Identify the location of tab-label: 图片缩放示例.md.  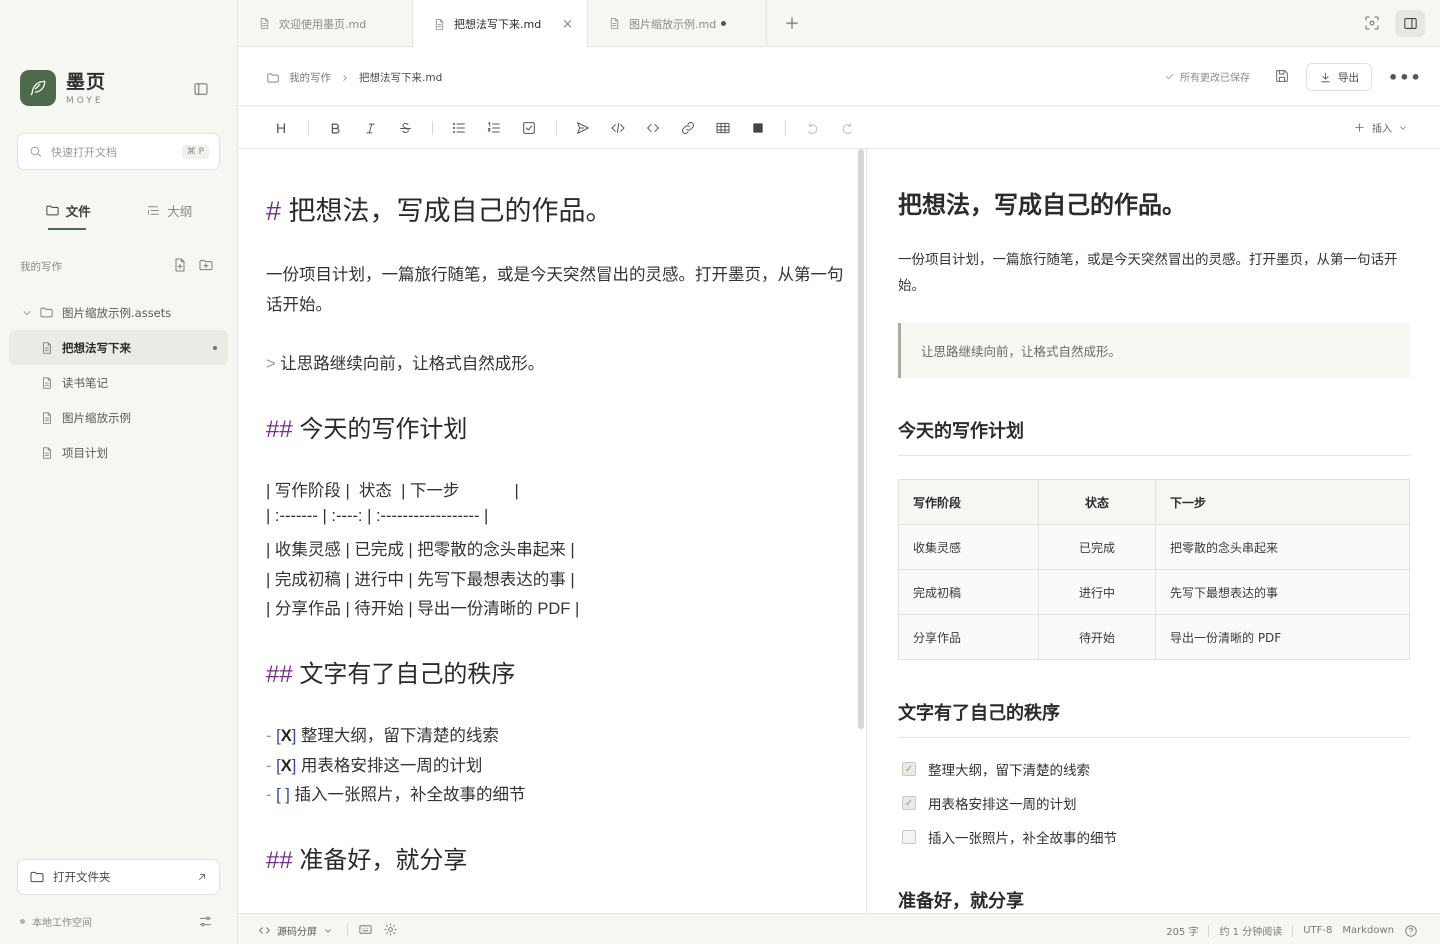
(673, 24).